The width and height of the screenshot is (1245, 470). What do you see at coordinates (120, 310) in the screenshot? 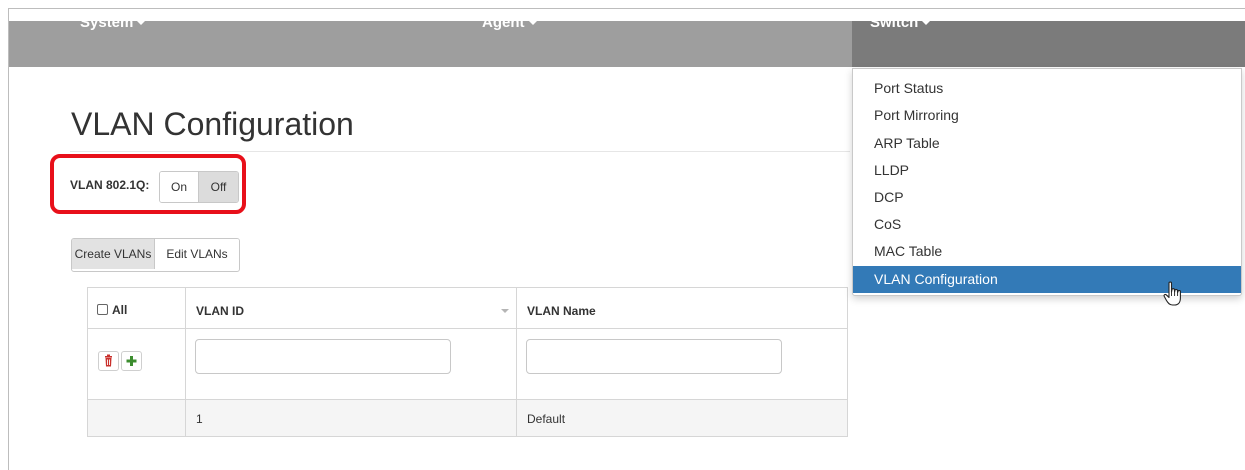
I see `select-all-label: All` at bounding box center [120, 310].